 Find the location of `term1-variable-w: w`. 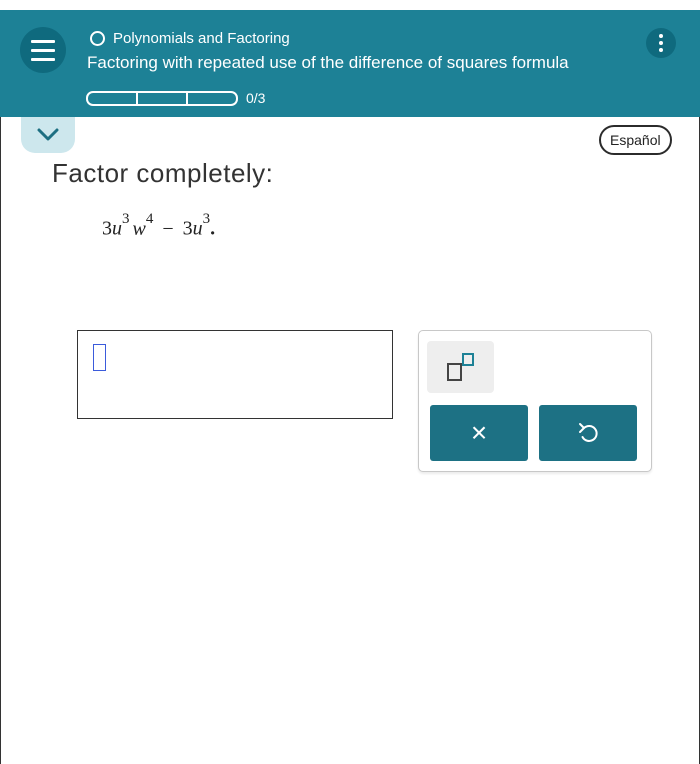

term1-variable-w: w is located at coordinates (139, 228).